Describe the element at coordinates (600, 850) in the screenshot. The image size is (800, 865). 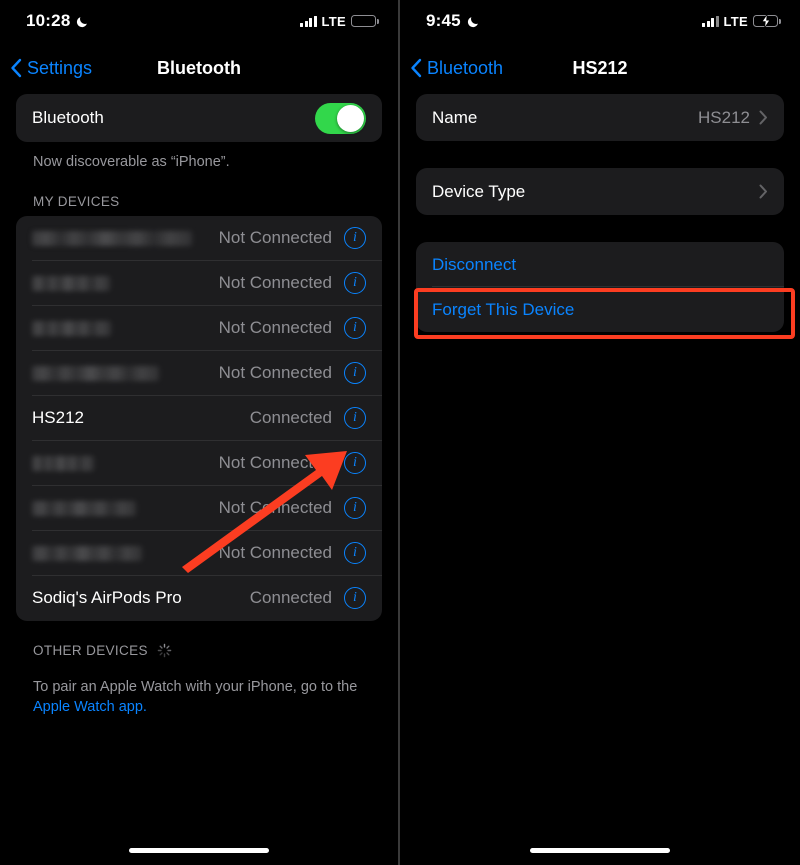
I see `home-indicator-right` at that location.